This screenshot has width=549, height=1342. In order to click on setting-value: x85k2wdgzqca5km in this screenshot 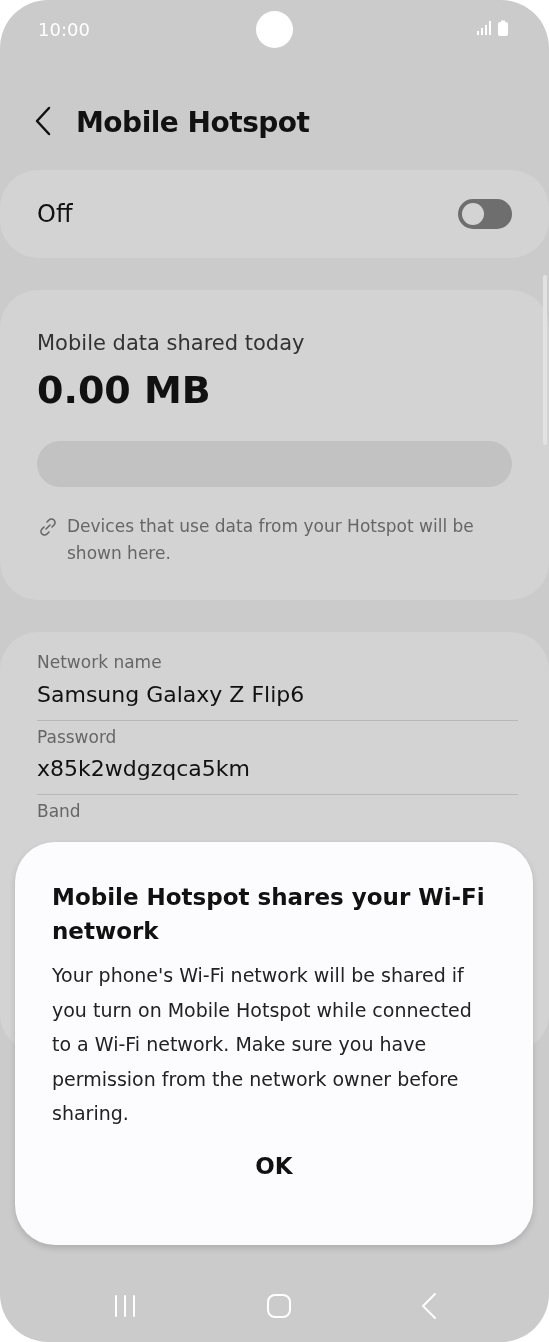, I will do `click(144, 769)`.